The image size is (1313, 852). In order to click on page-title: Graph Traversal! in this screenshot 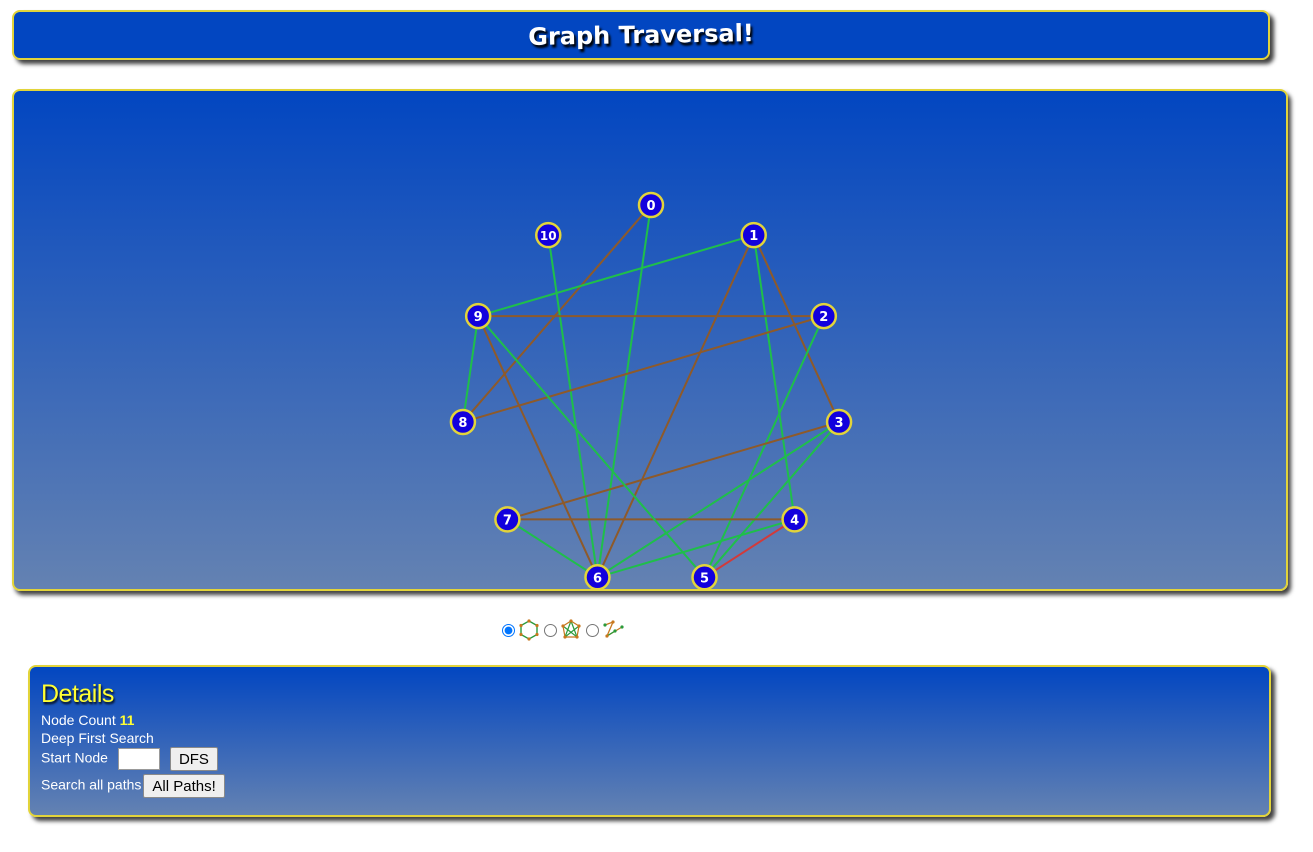, I will do `click(641, 35)`.